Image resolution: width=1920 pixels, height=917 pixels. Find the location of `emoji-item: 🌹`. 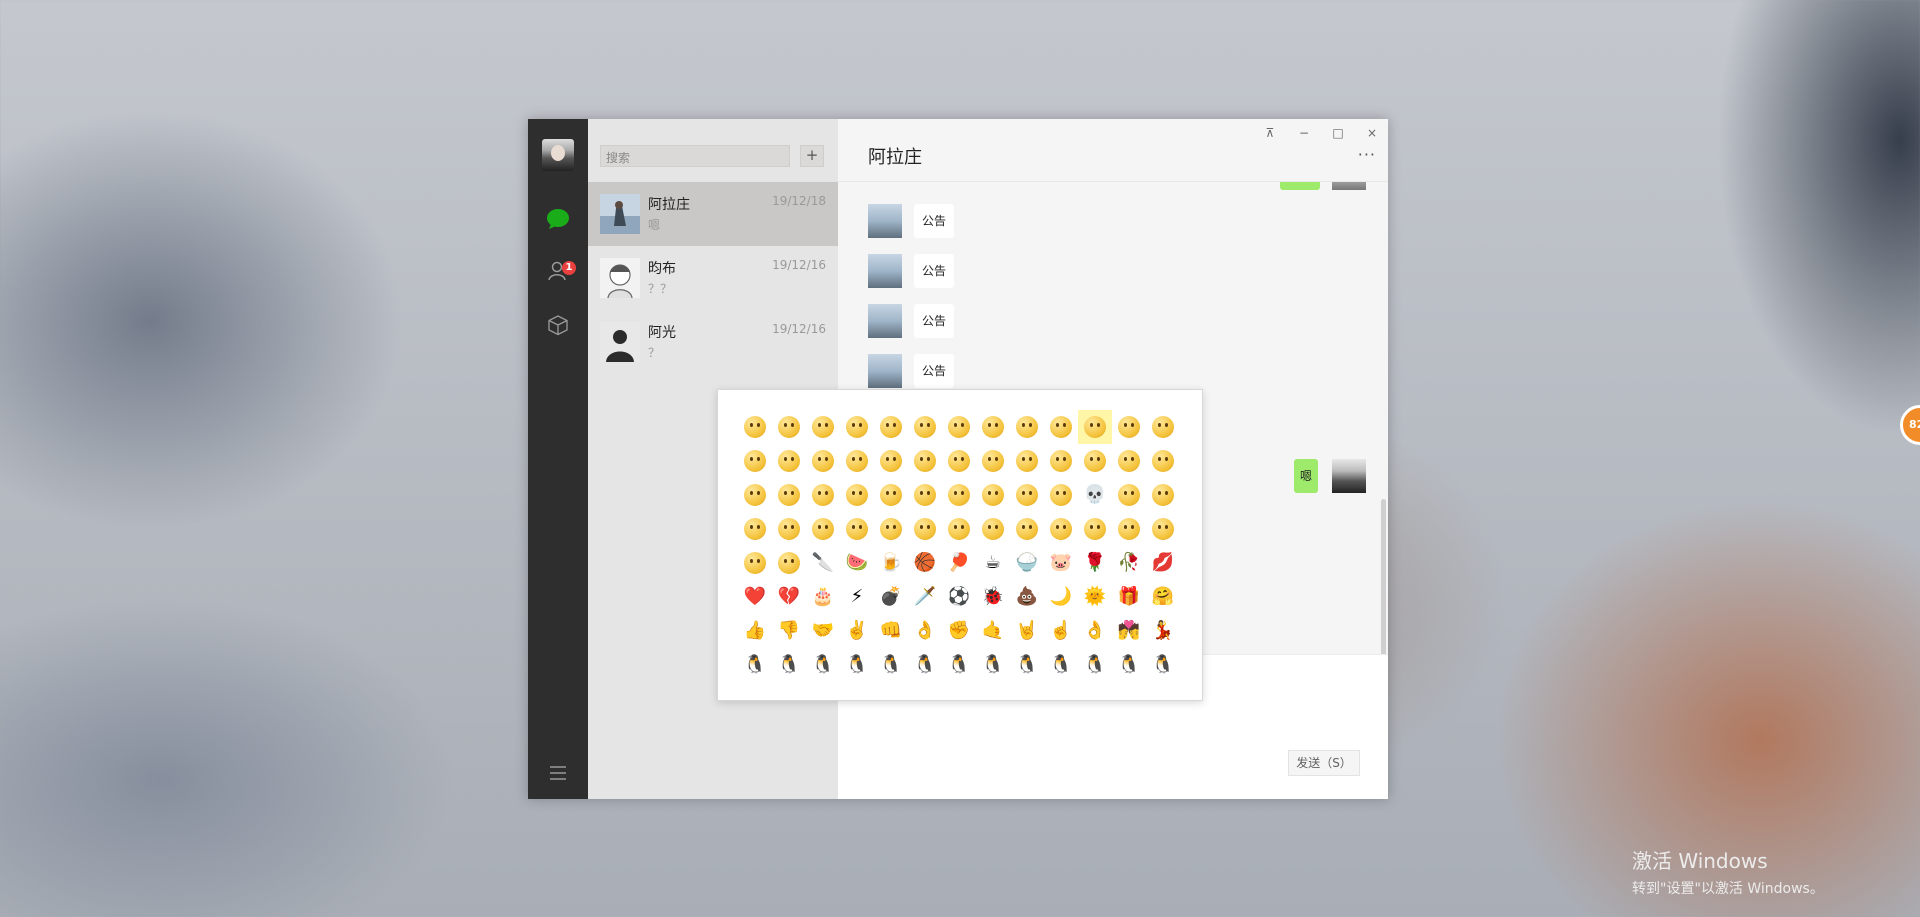

emoji-item: 🌹 is located at coordinates (1095, 563).